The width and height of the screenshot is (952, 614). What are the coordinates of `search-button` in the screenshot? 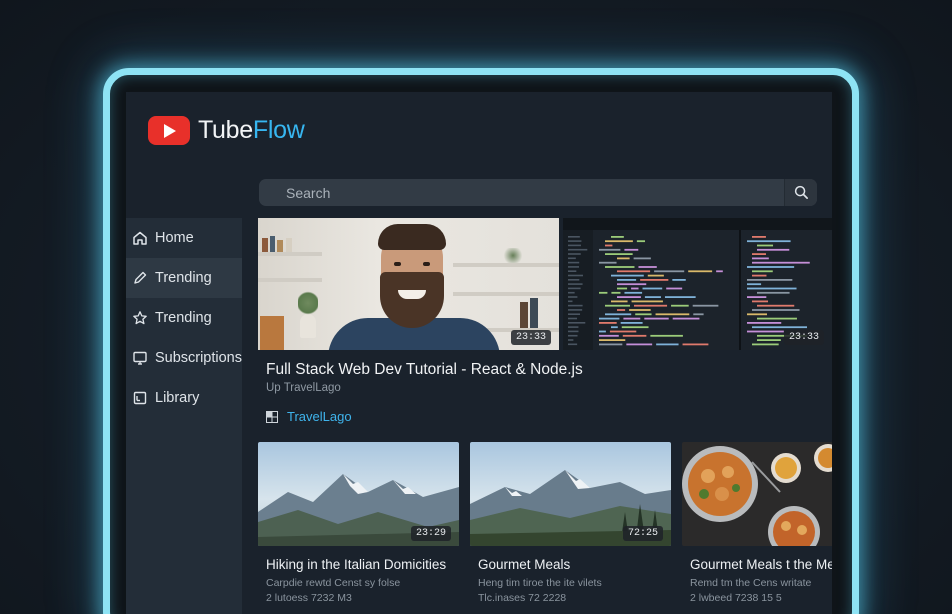 It's located at (800, 192).